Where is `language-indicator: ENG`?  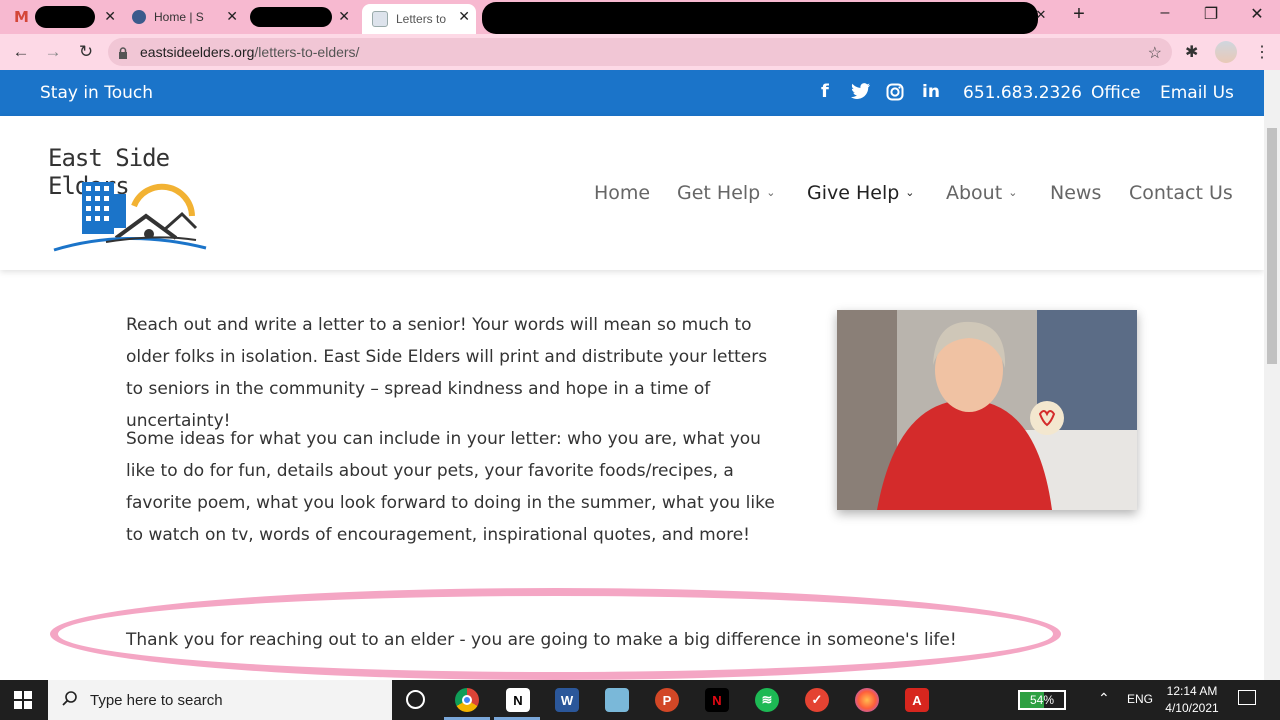 language-indicator: ENG is located at coordinates (1140, 699).